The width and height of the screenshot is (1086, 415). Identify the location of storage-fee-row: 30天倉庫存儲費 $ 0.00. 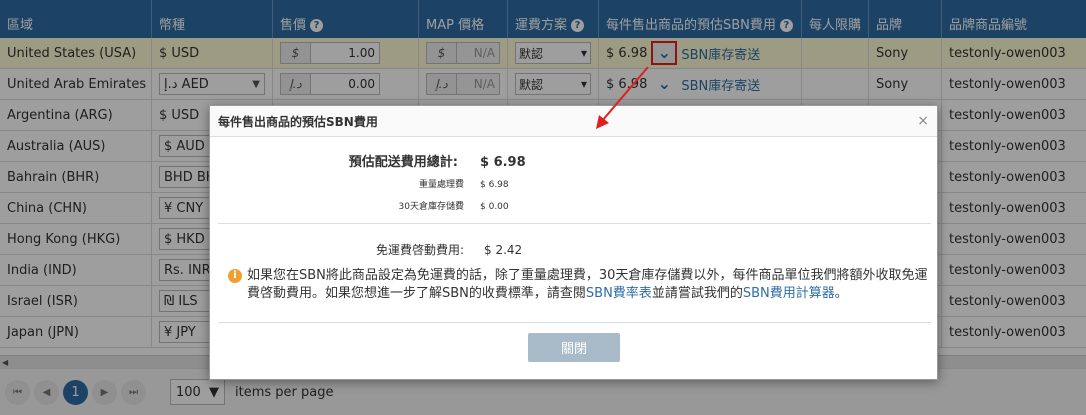
(359, 205).